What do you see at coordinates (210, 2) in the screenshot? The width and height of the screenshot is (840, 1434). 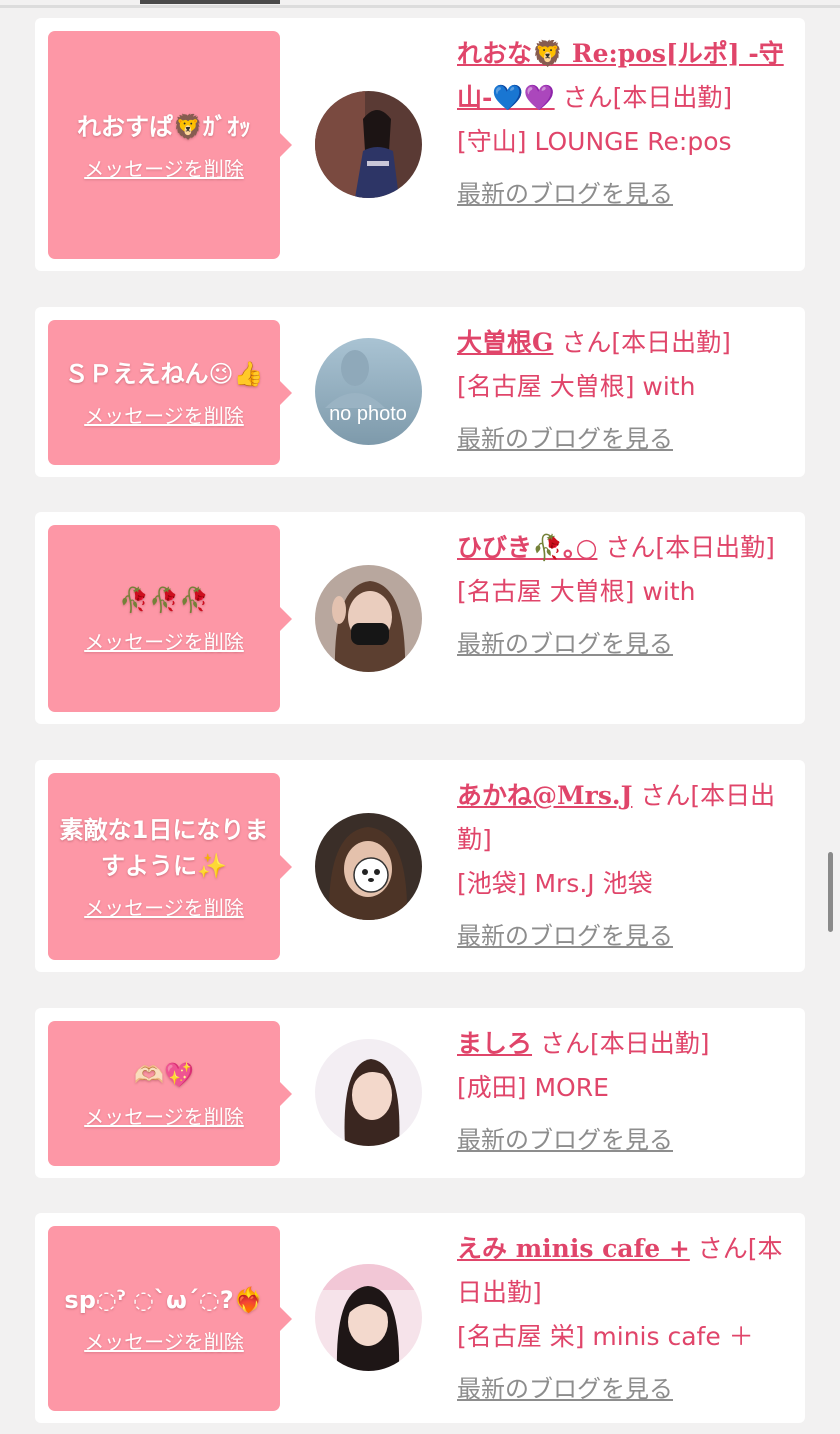 I see `active-tab-indicator` at bounding box center [210, 2].